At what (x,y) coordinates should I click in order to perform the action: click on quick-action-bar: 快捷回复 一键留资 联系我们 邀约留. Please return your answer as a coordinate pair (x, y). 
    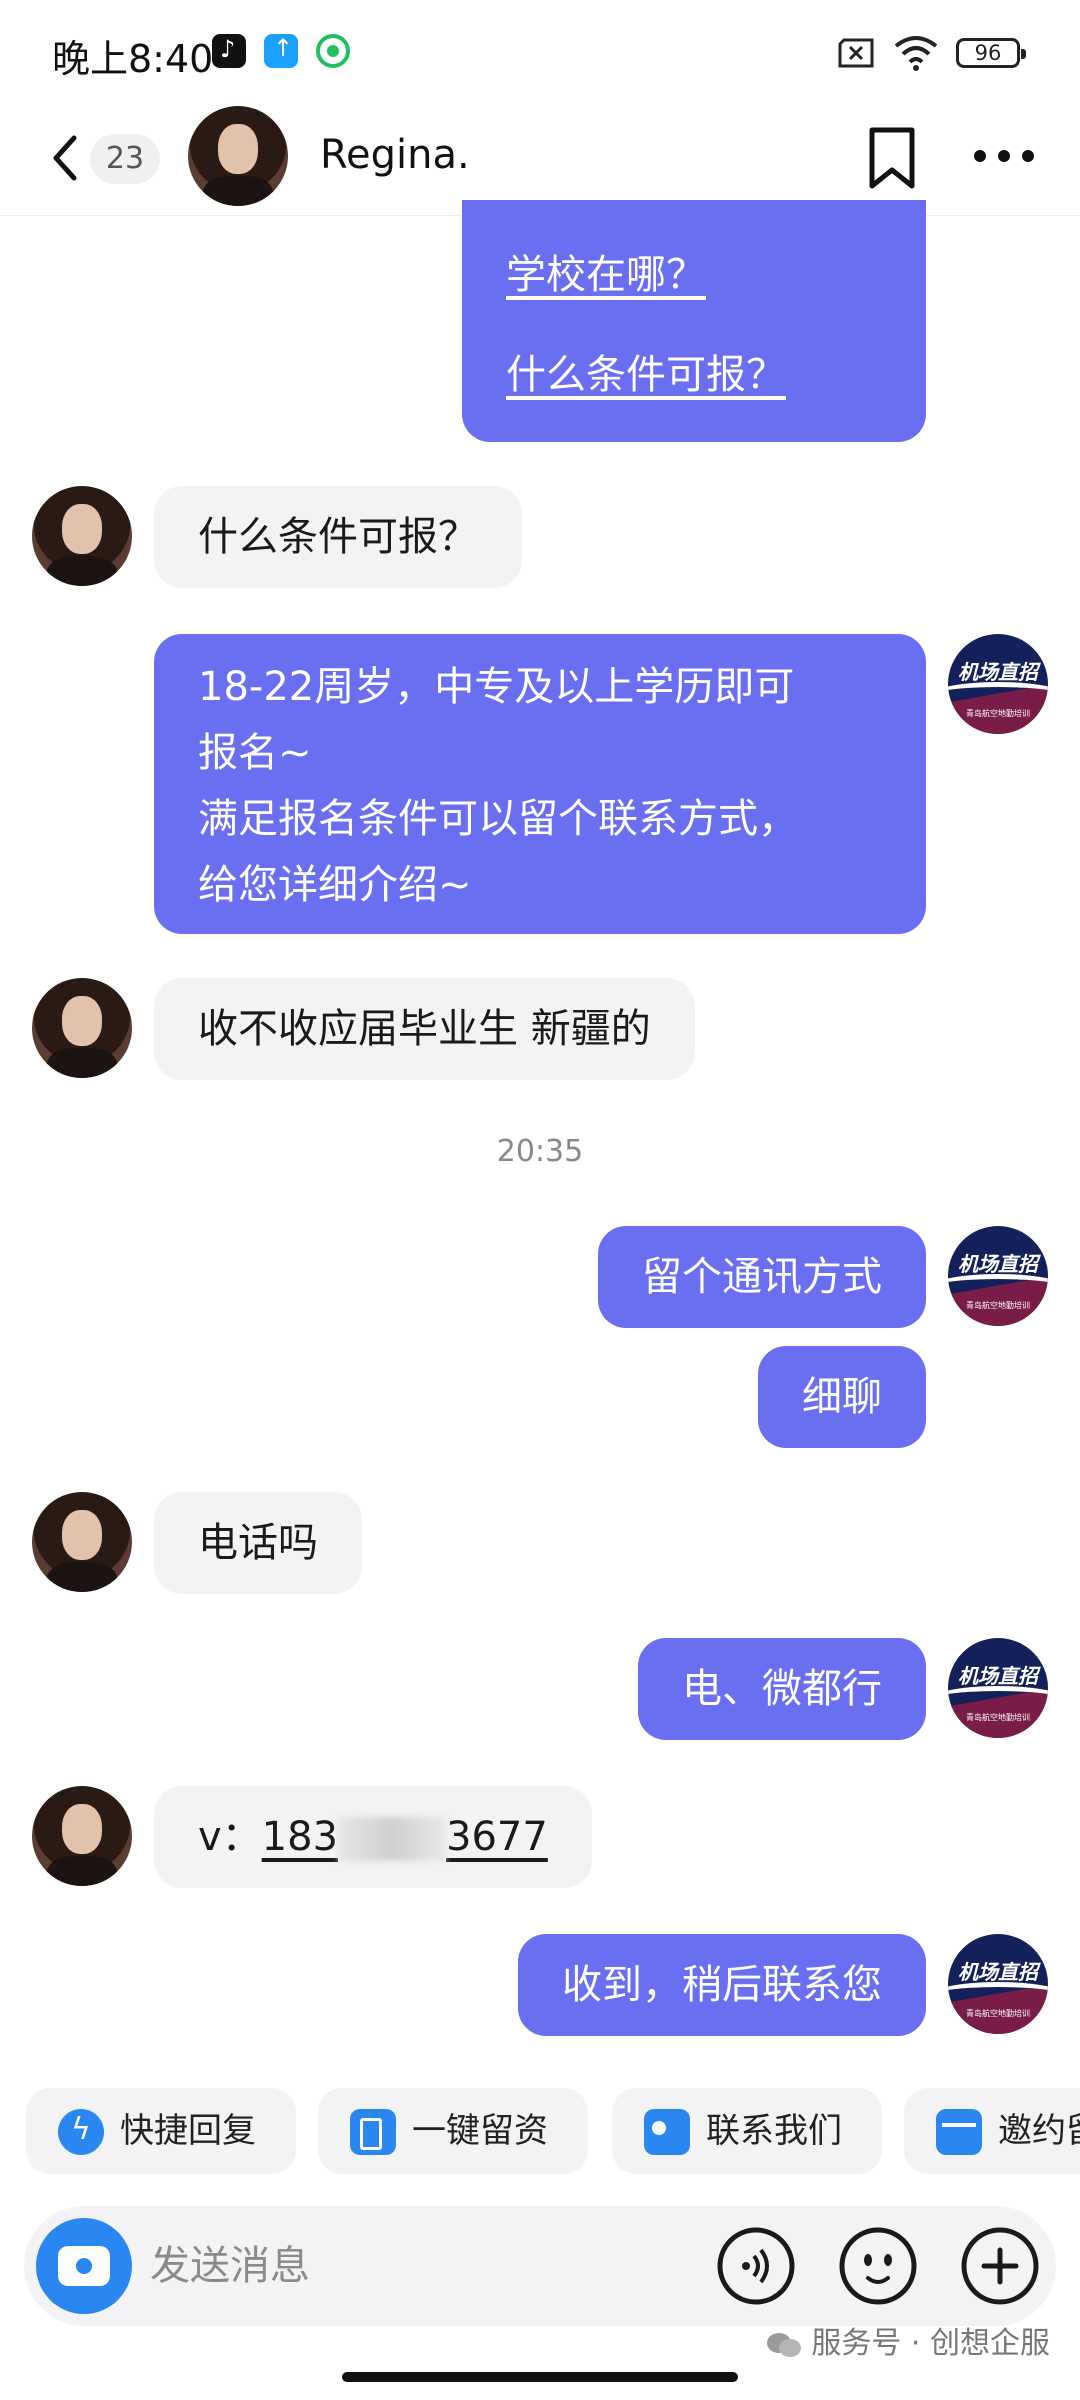
    Looking at the image, I should click on (540, 2133).